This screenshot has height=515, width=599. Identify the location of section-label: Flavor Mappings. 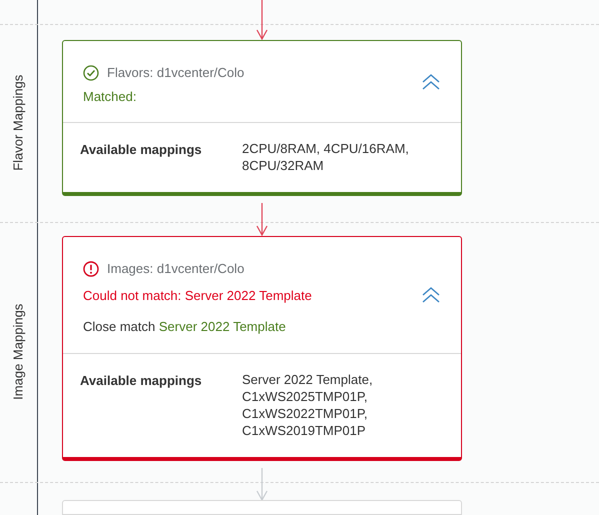
(18, 123).